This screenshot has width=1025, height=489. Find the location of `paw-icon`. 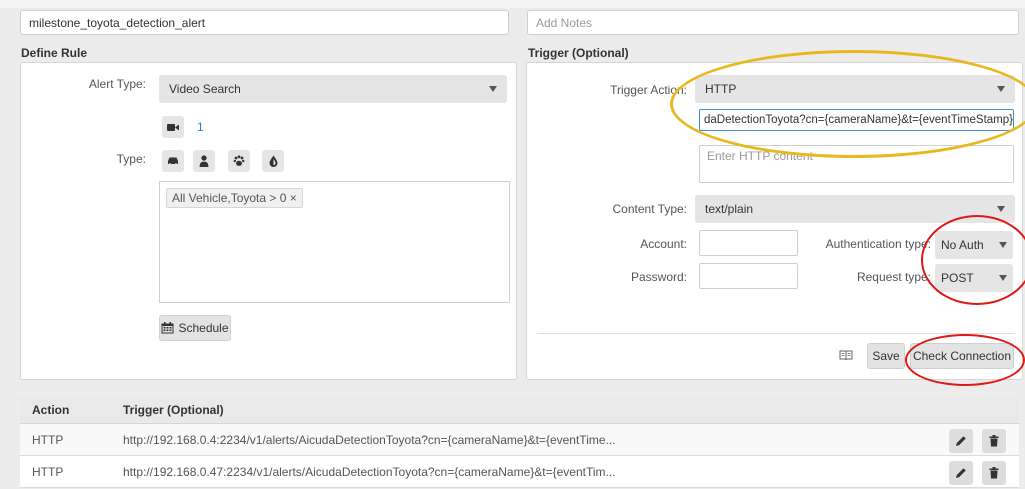

paw-icon is located at coordinates (239, 161).